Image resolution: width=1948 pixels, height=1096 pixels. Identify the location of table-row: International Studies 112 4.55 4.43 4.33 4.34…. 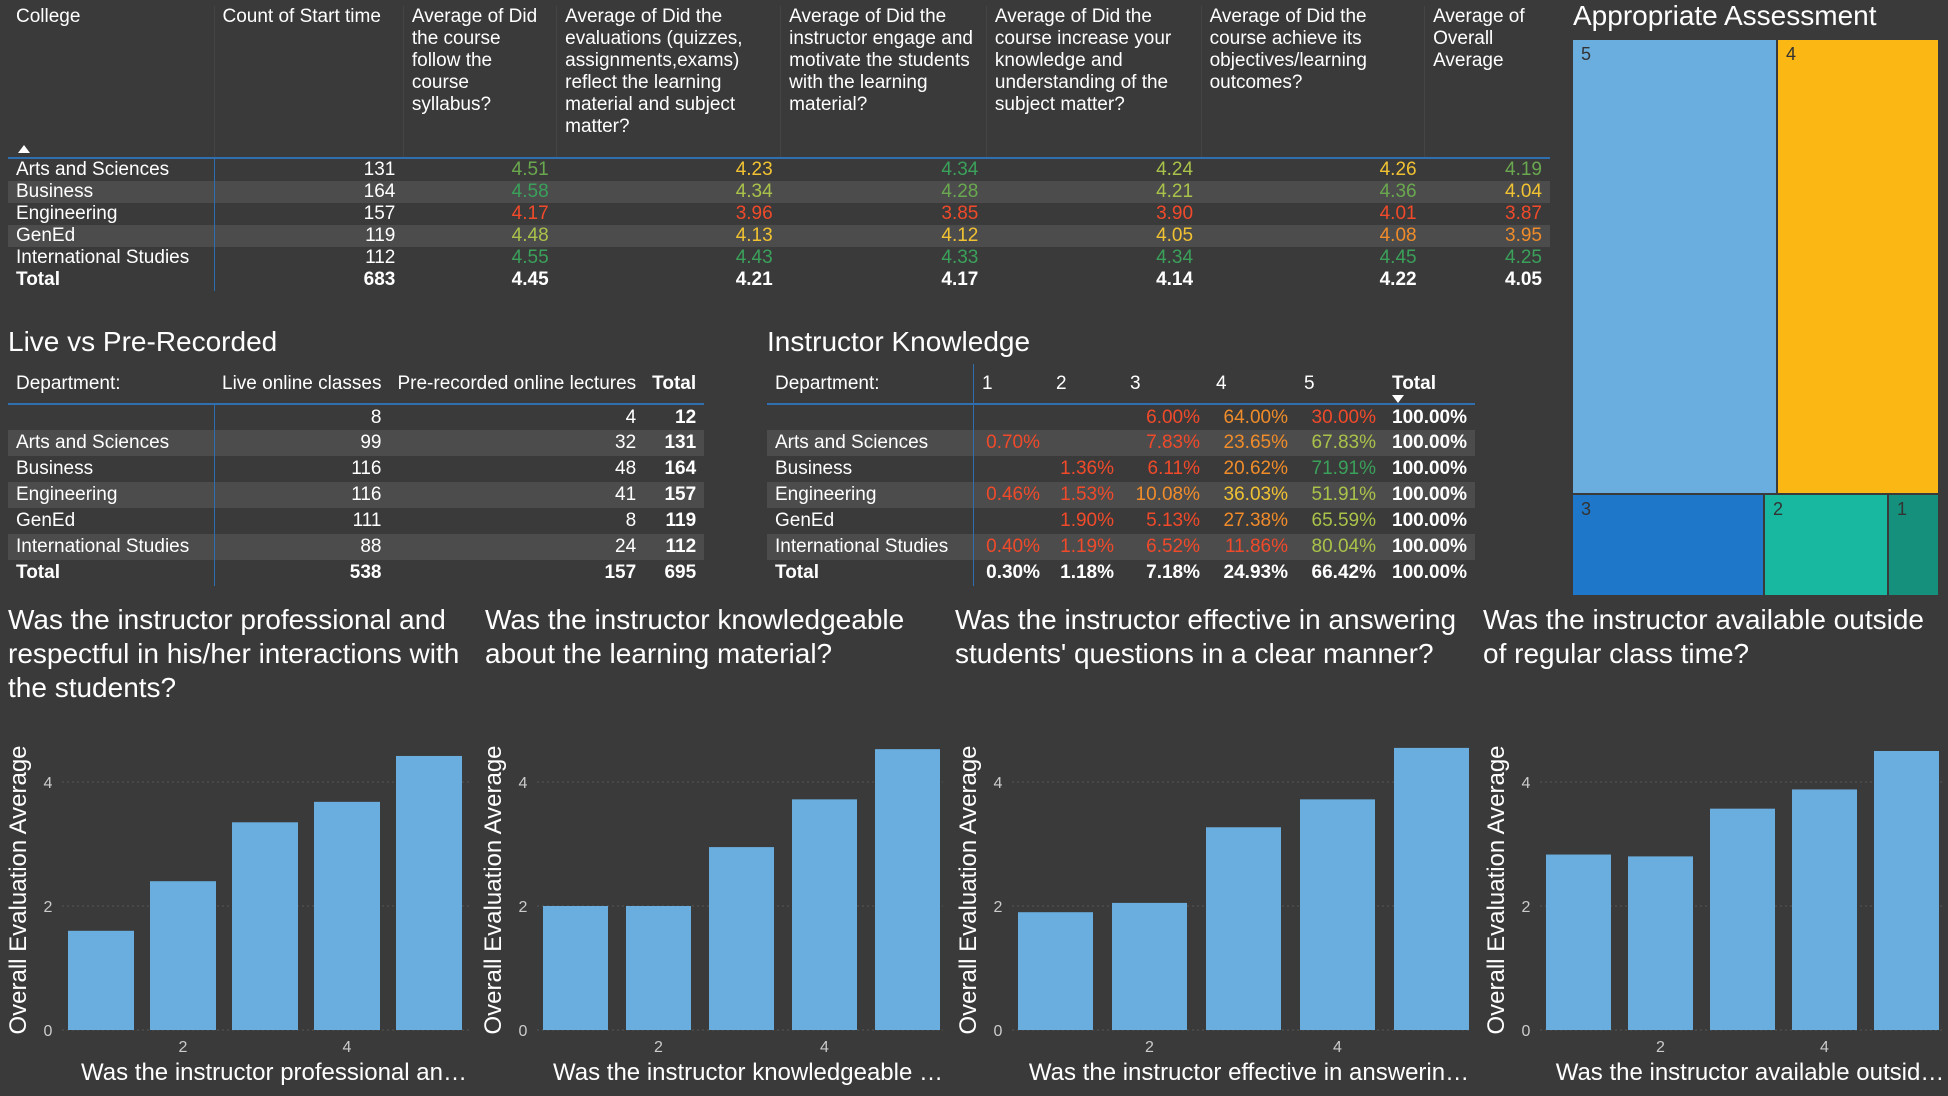
(779, 258).